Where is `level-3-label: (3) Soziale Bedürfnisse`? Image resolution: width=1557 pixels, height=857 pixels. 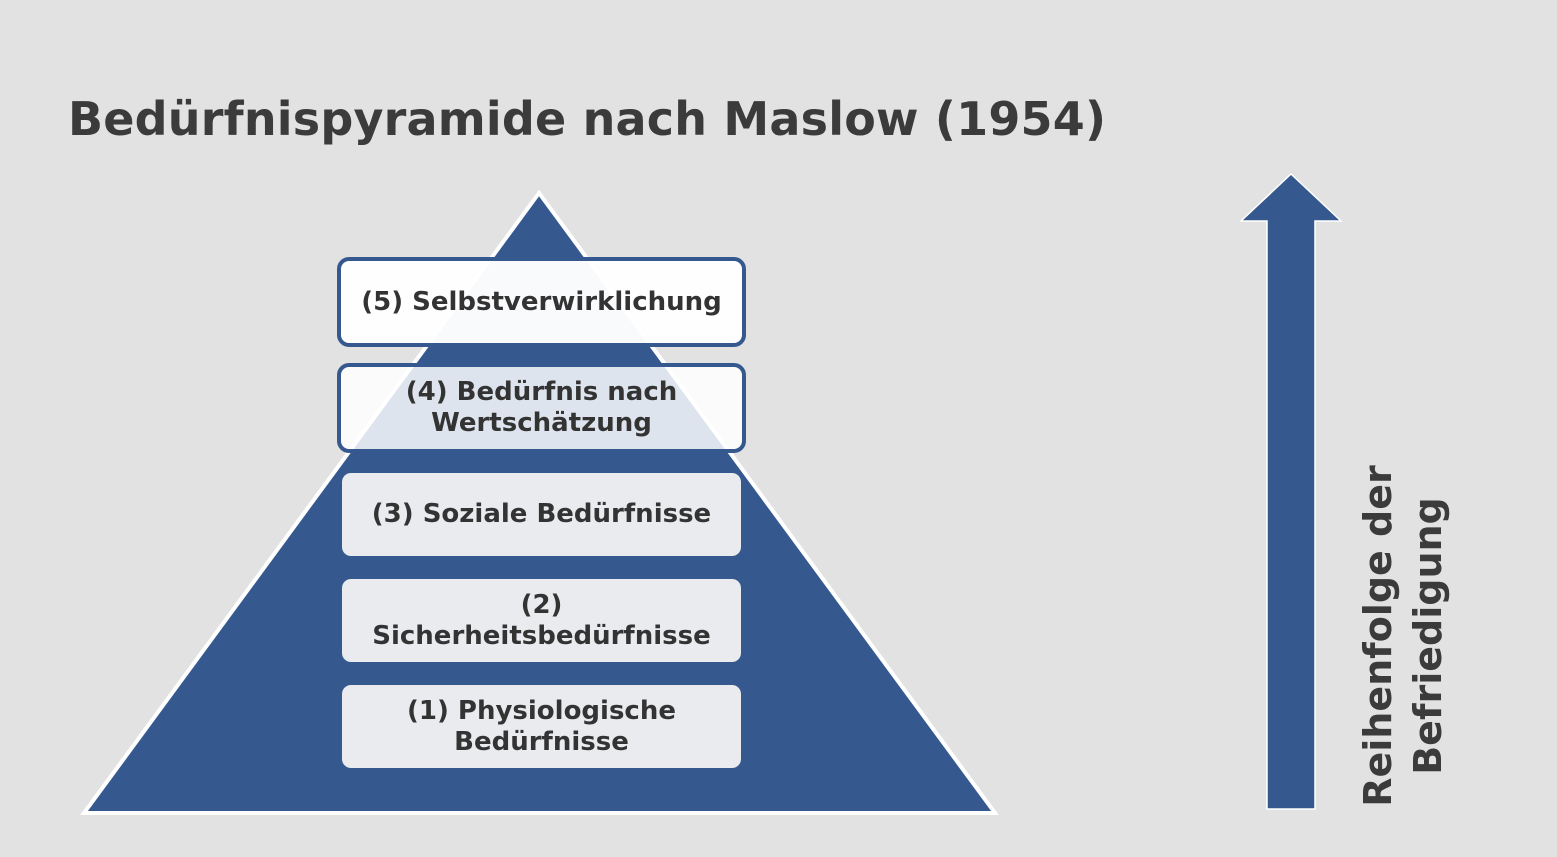 level-3-label: (3) Soziale Bedürfnisse is located at coordinates (541, 514).